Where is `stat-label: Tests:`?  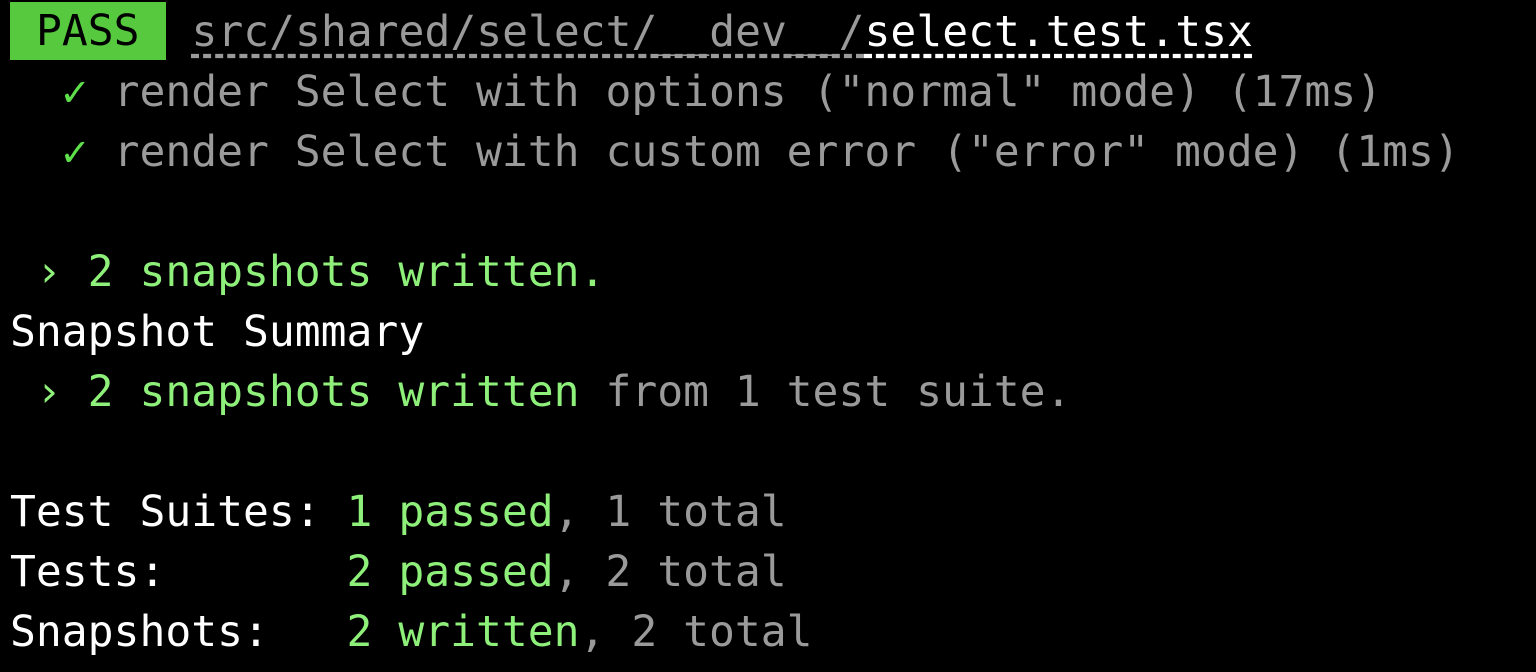 stat-label: Tests: is located at coordinates (178, 572).